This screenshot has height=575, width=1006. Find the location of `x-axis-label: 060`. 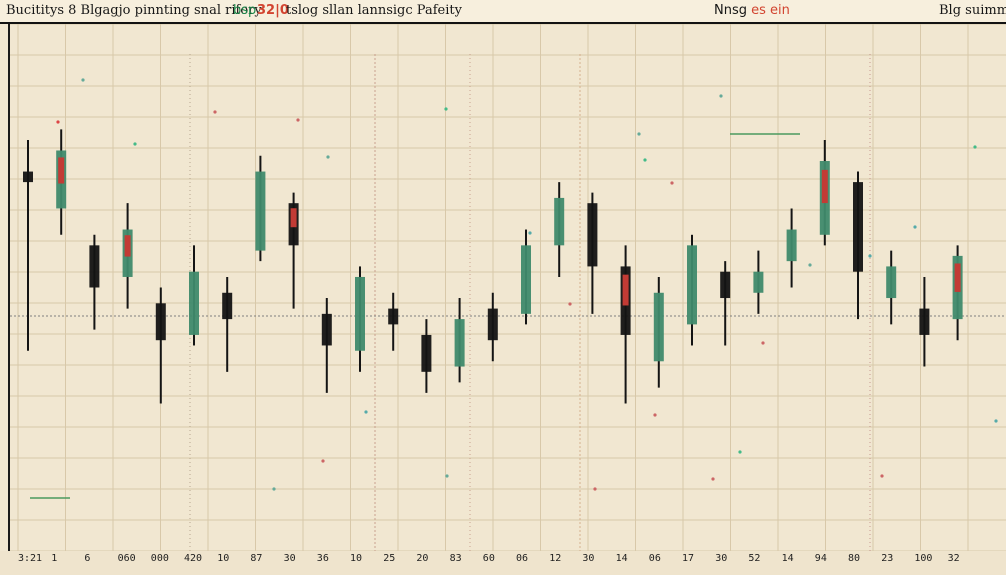

x-axis-label: 060 is located at coordinates (126, 558).